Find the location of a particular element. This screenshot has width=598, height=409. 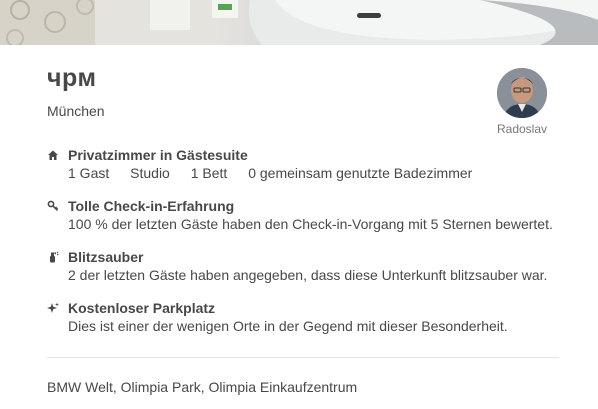

bathrooms-info: 0 gemeinsam genutzte Badezimmer is located at coordinates (360, 173).